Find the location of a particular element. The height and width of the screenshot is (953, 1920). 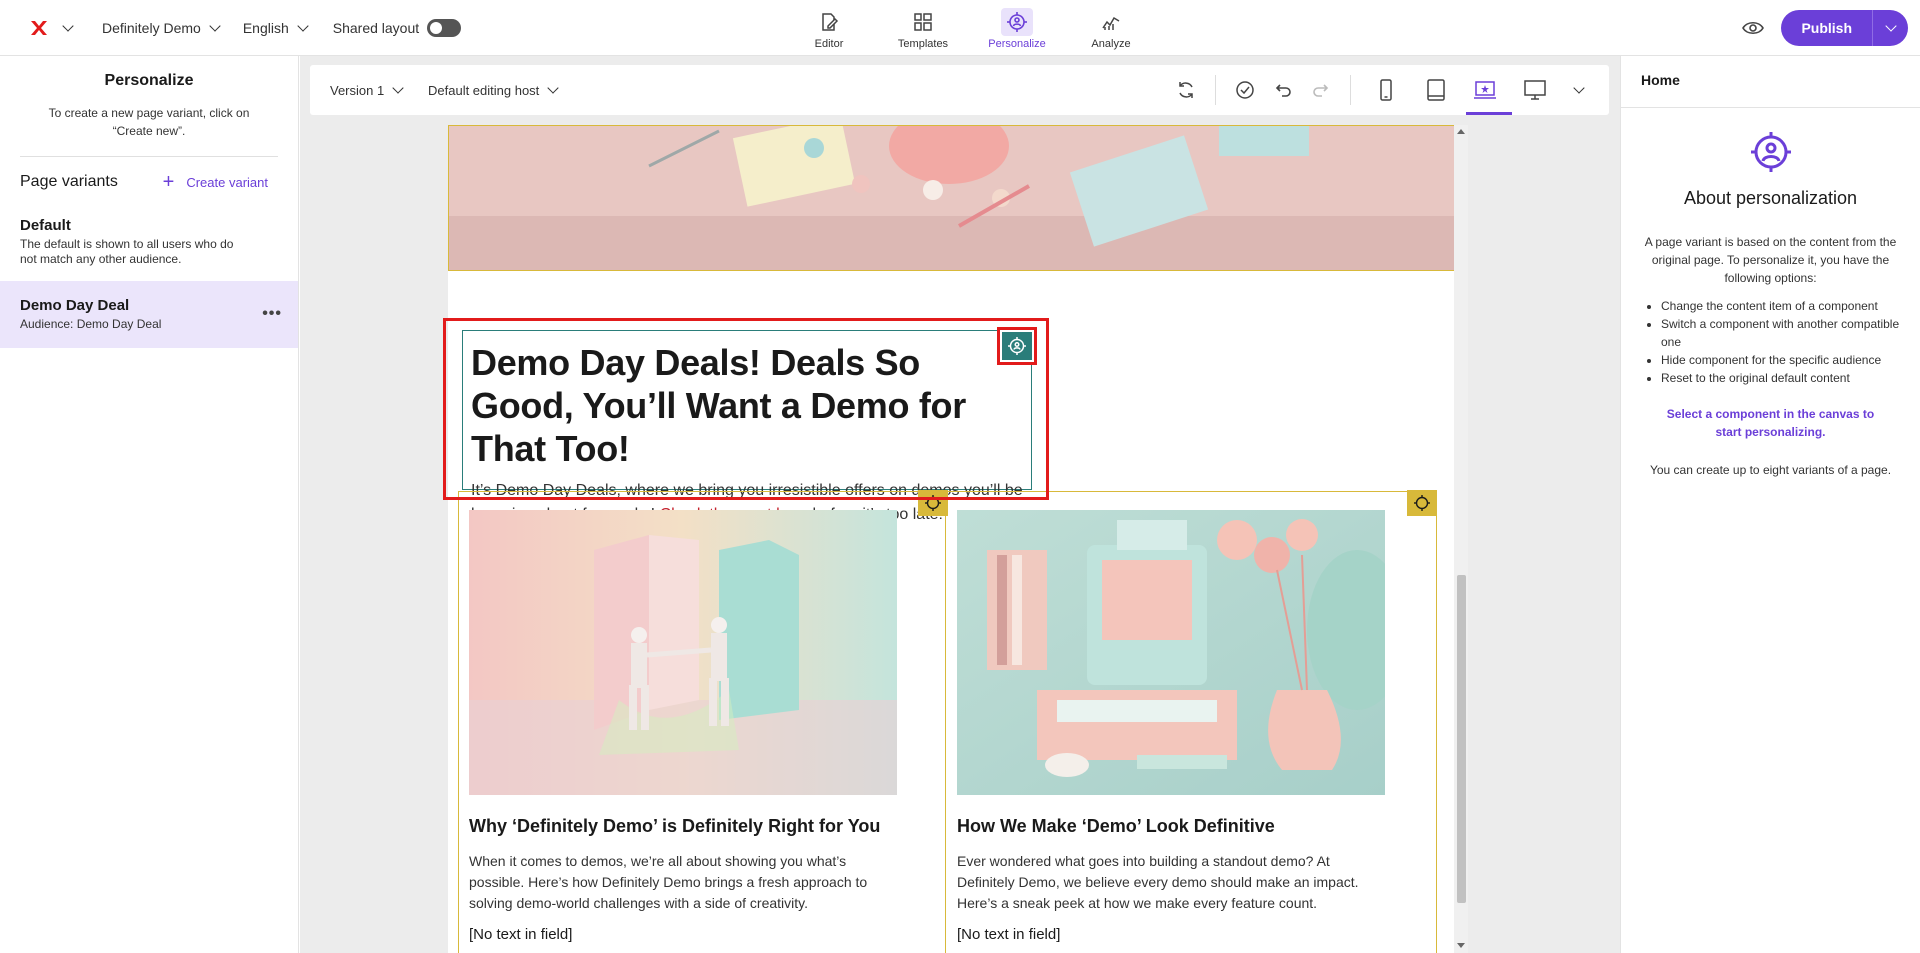

publish-split-button: Publish is located at coordinates (1844, 28).